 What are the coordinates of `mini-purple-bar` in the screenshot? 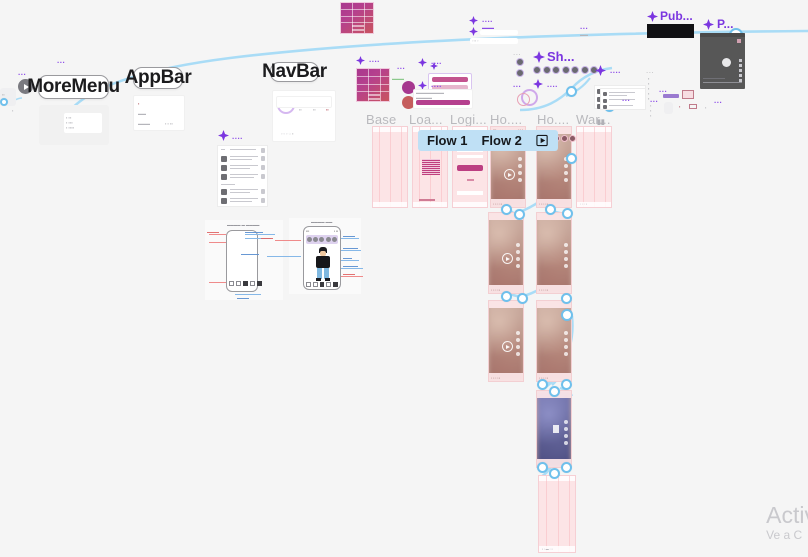 It's located at (671, 96).